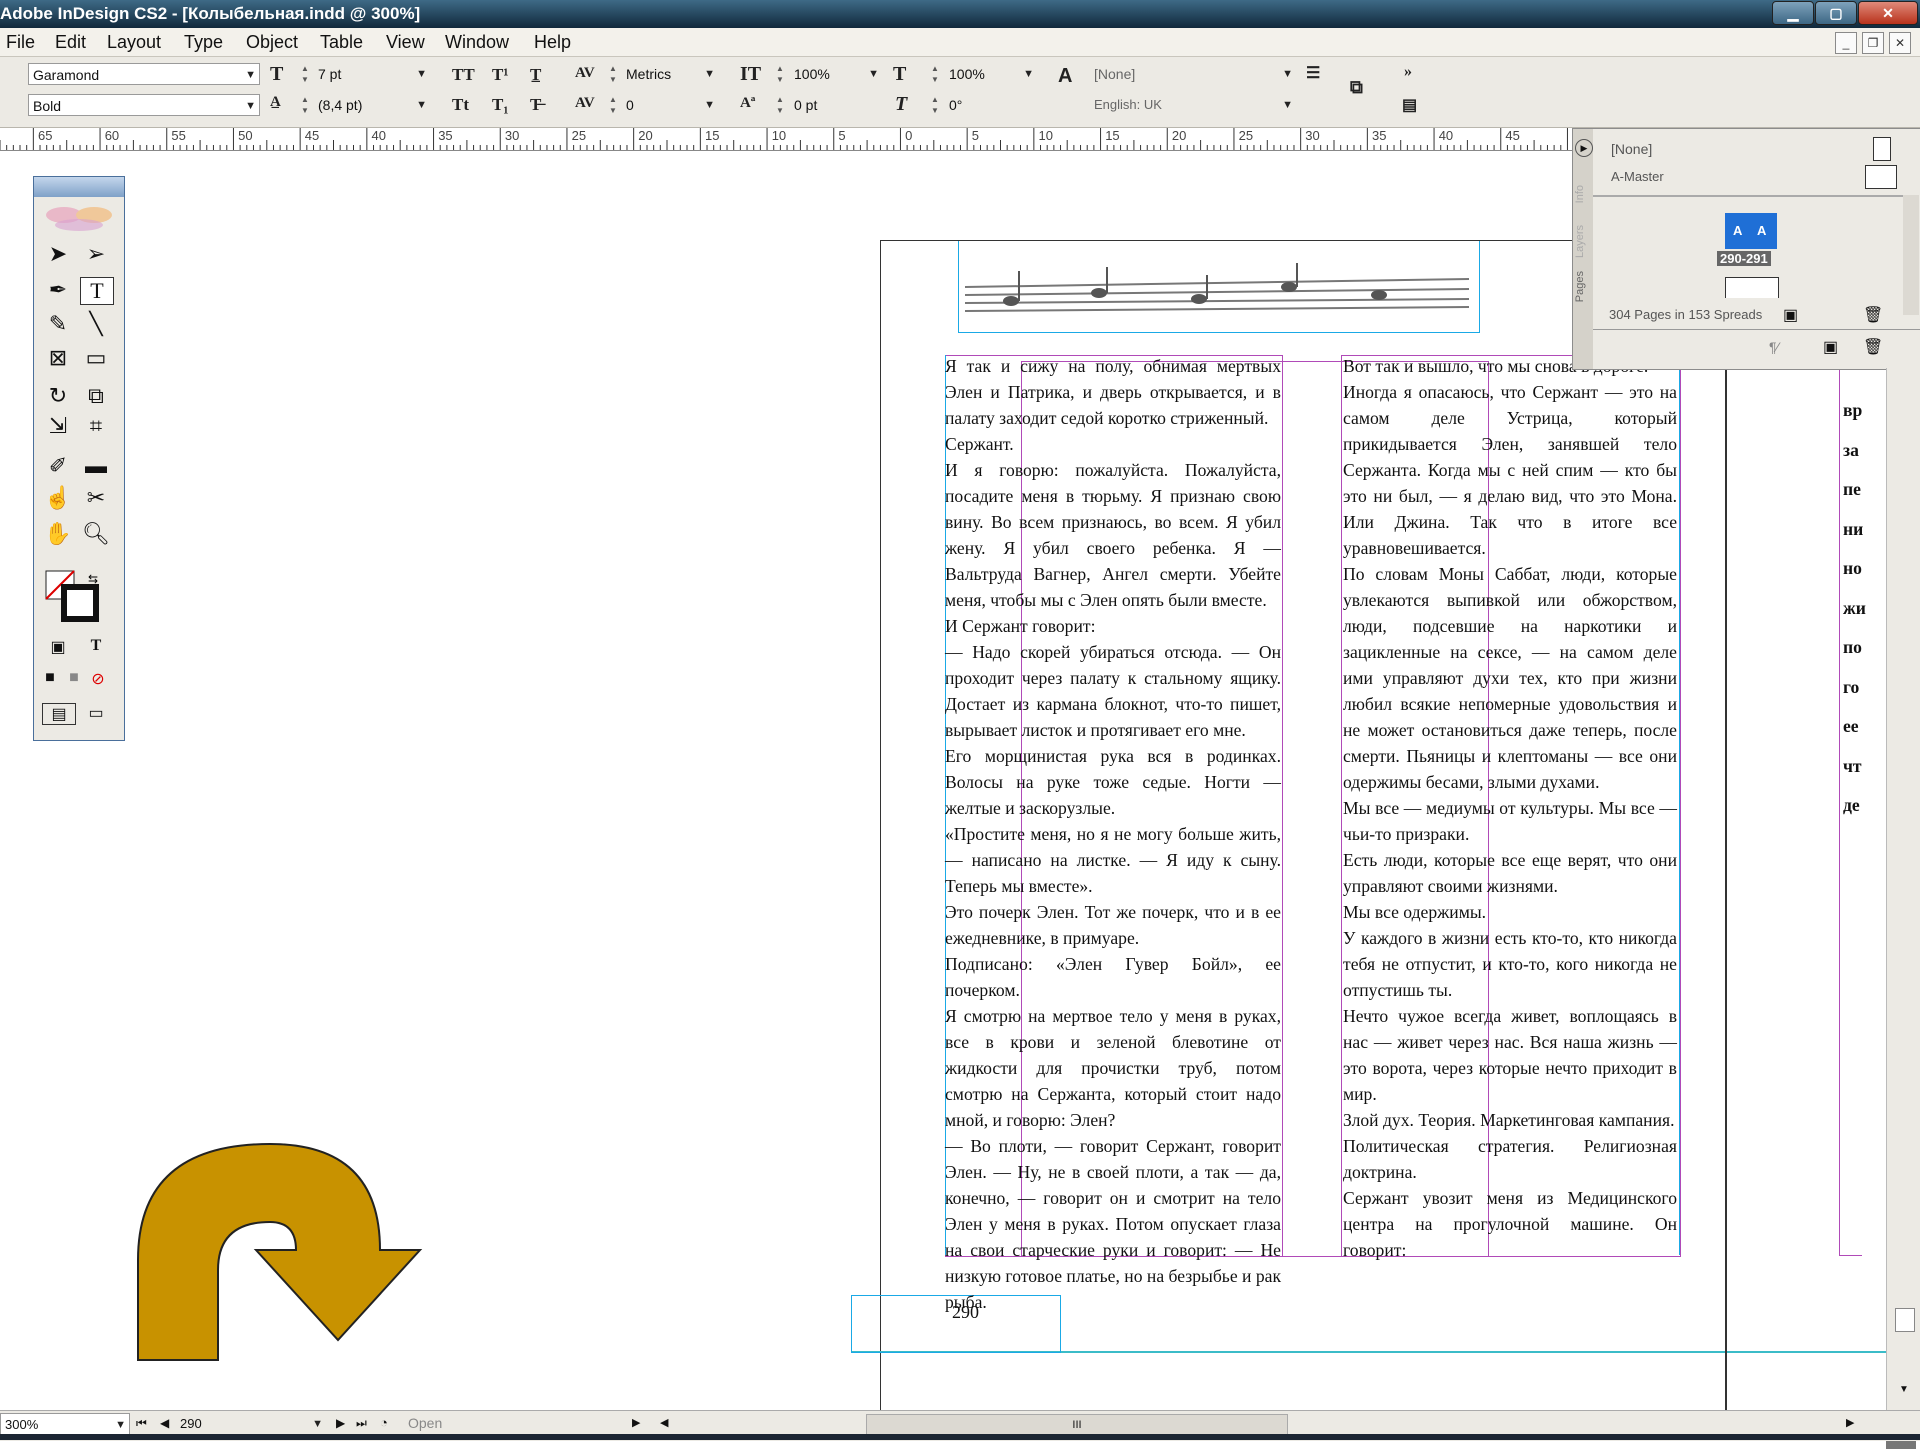 This screenshot has width=1920, height=1449. Describe the element at coordinates (1193, 74) in the screenshot. I see `character-style-select: [None] ▼` at that location.